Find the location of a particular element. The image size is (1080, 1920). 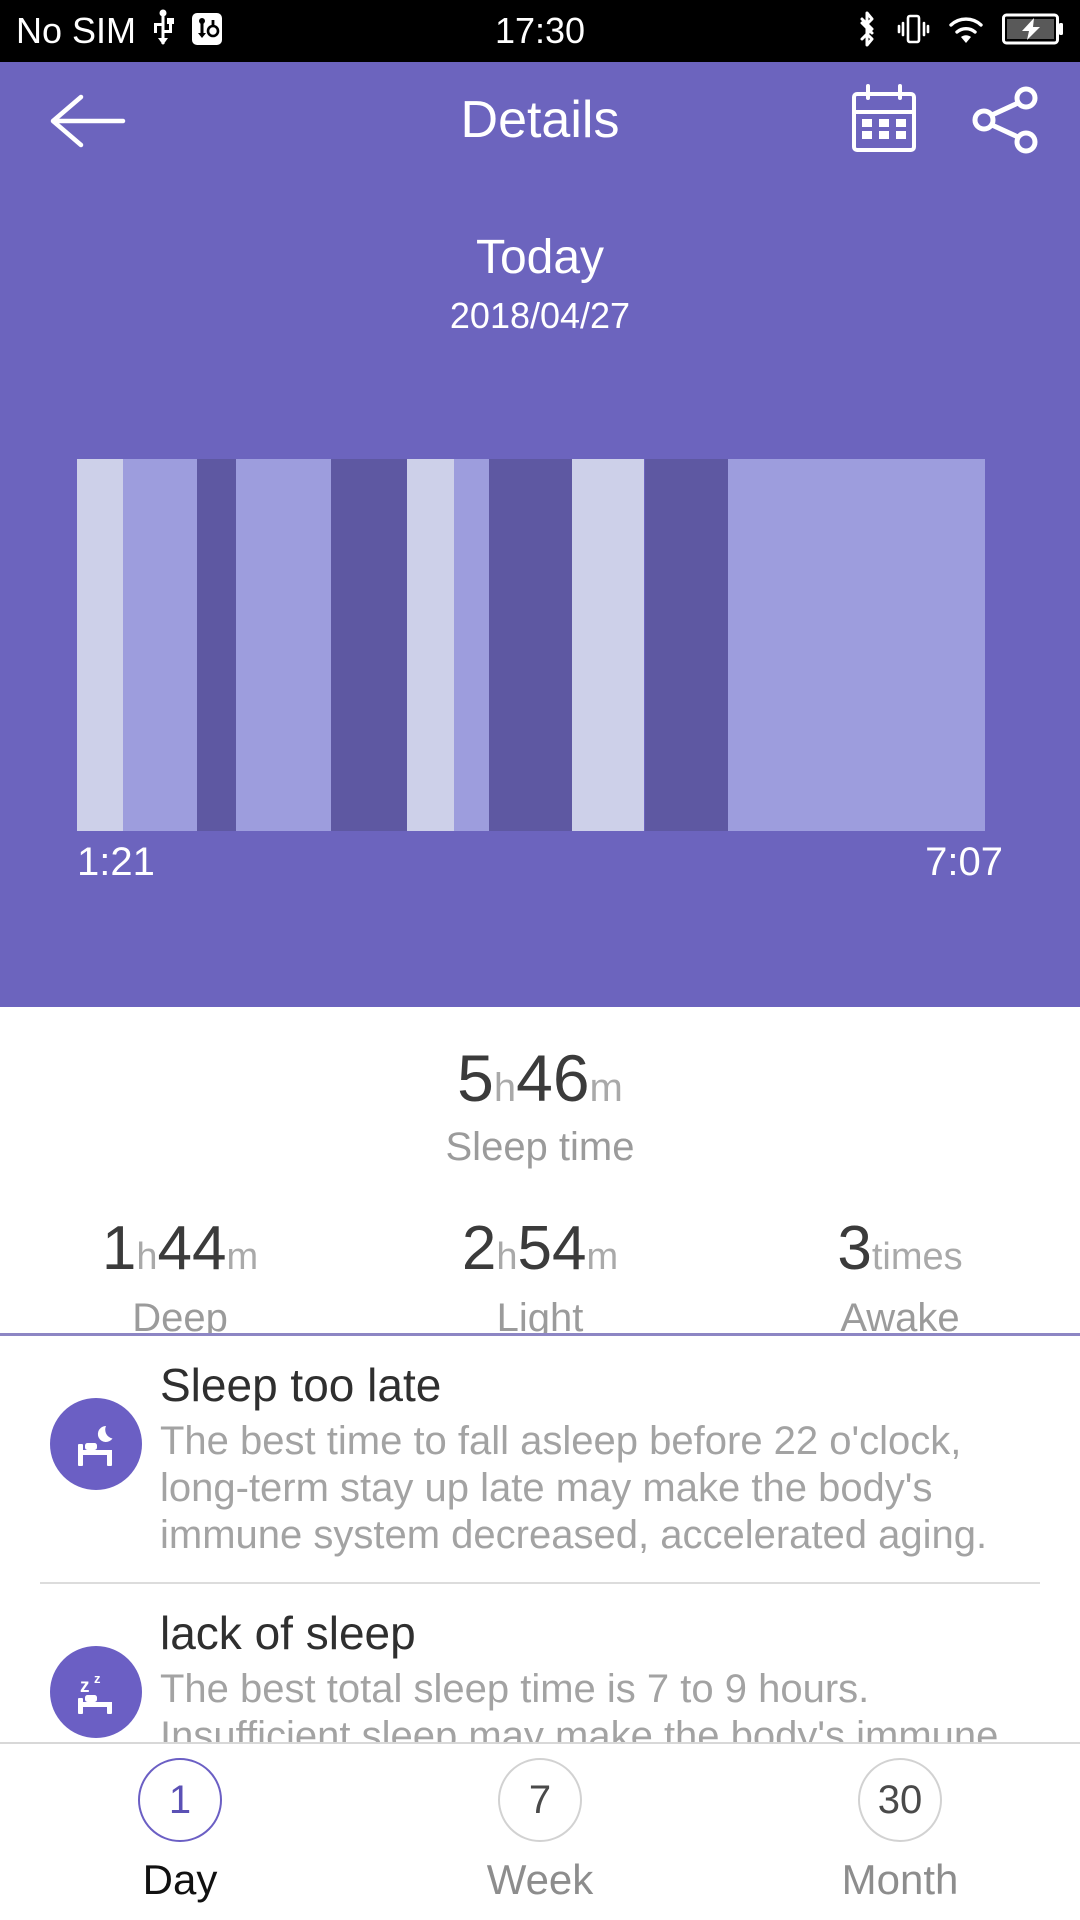

bed-moon-icon is located at coordinates (96, 1444).